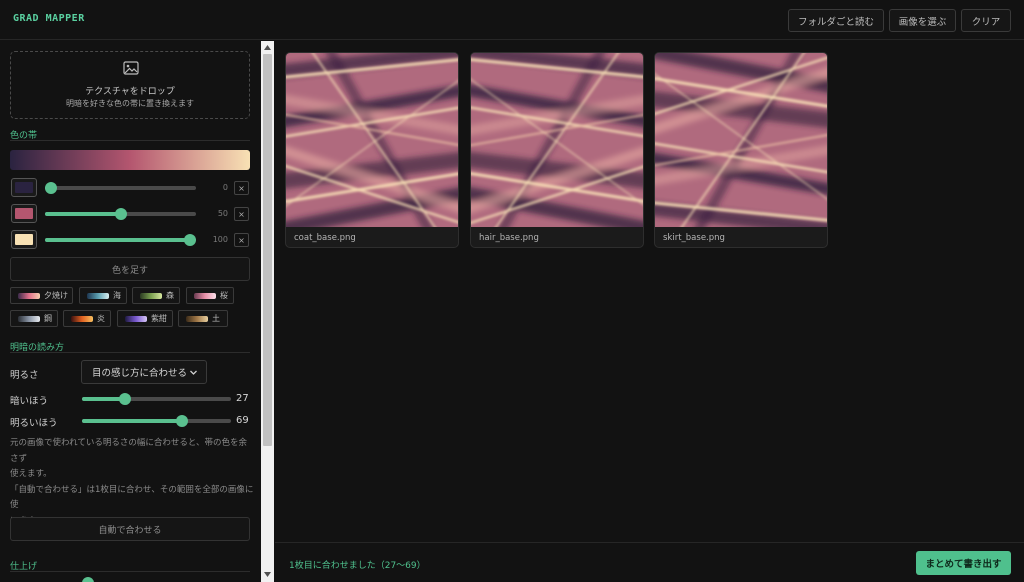 The height and width of the screenshot is (582, 1024). What do you see at coordinates (156, 399) in the screenshot?
I see `dark-slider` at bounding box center [156, 399].